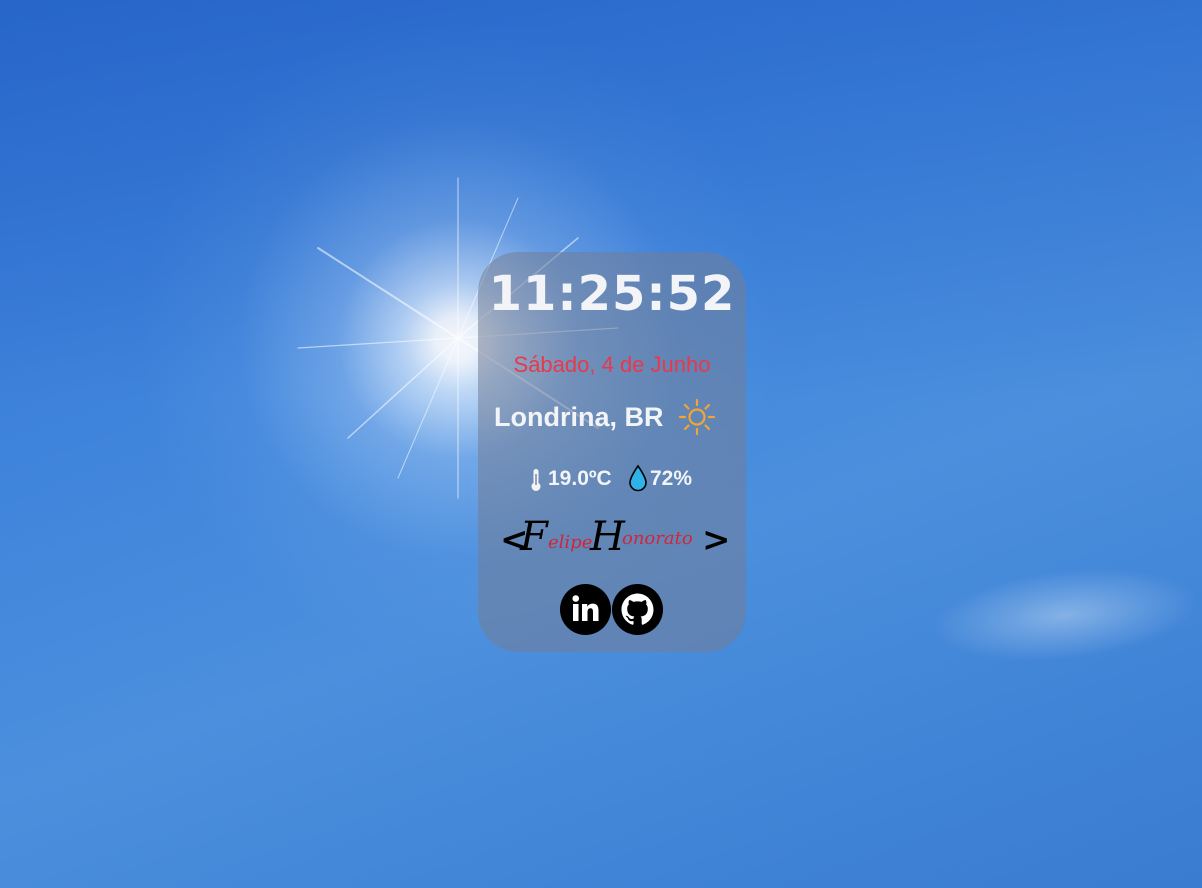 This screenshot has height=888, width=1202. What do you see at coordinates (570, 542) in the screenshot?
I see `signature-first-rest: elipe` at bounding box center [570, 542].